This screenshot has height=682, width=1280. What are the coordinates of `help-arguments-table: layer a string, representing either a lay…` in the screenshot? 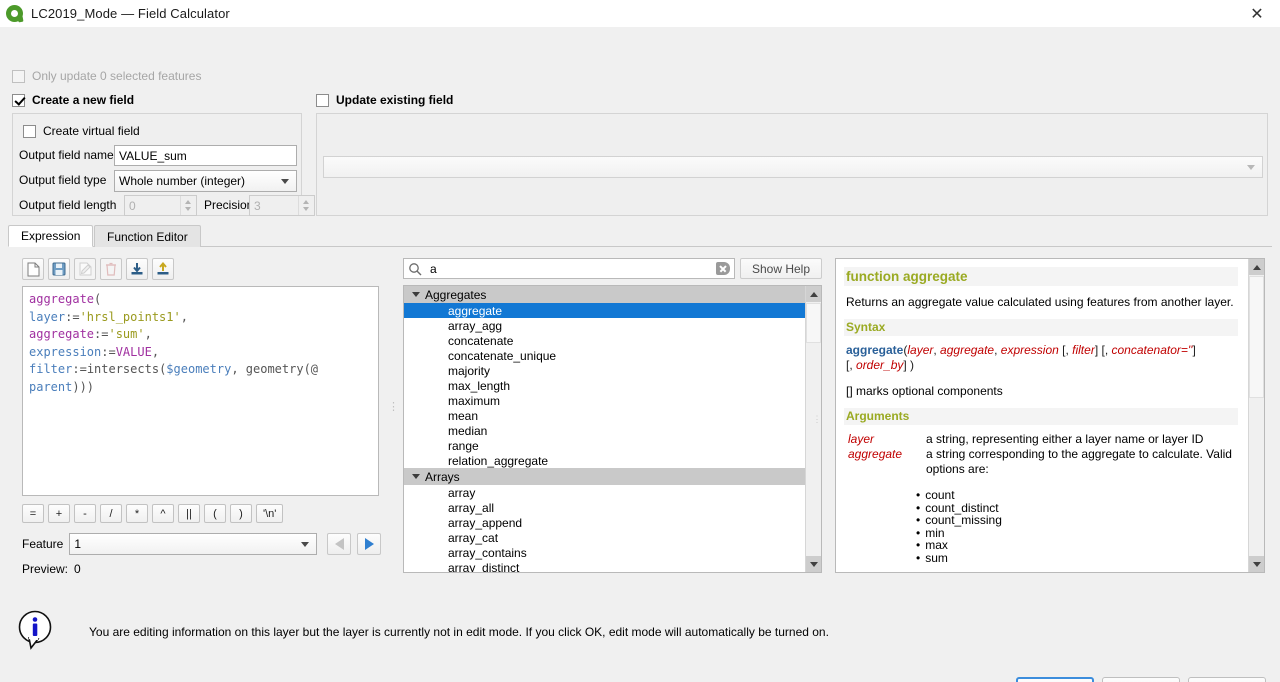 It's located at (1041, 454).